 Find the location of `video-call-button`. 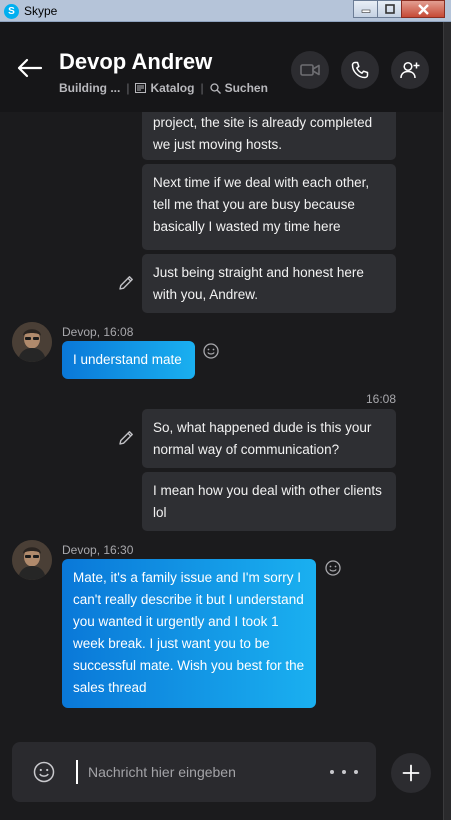

video-call-button is located at coordinates (310, 70).